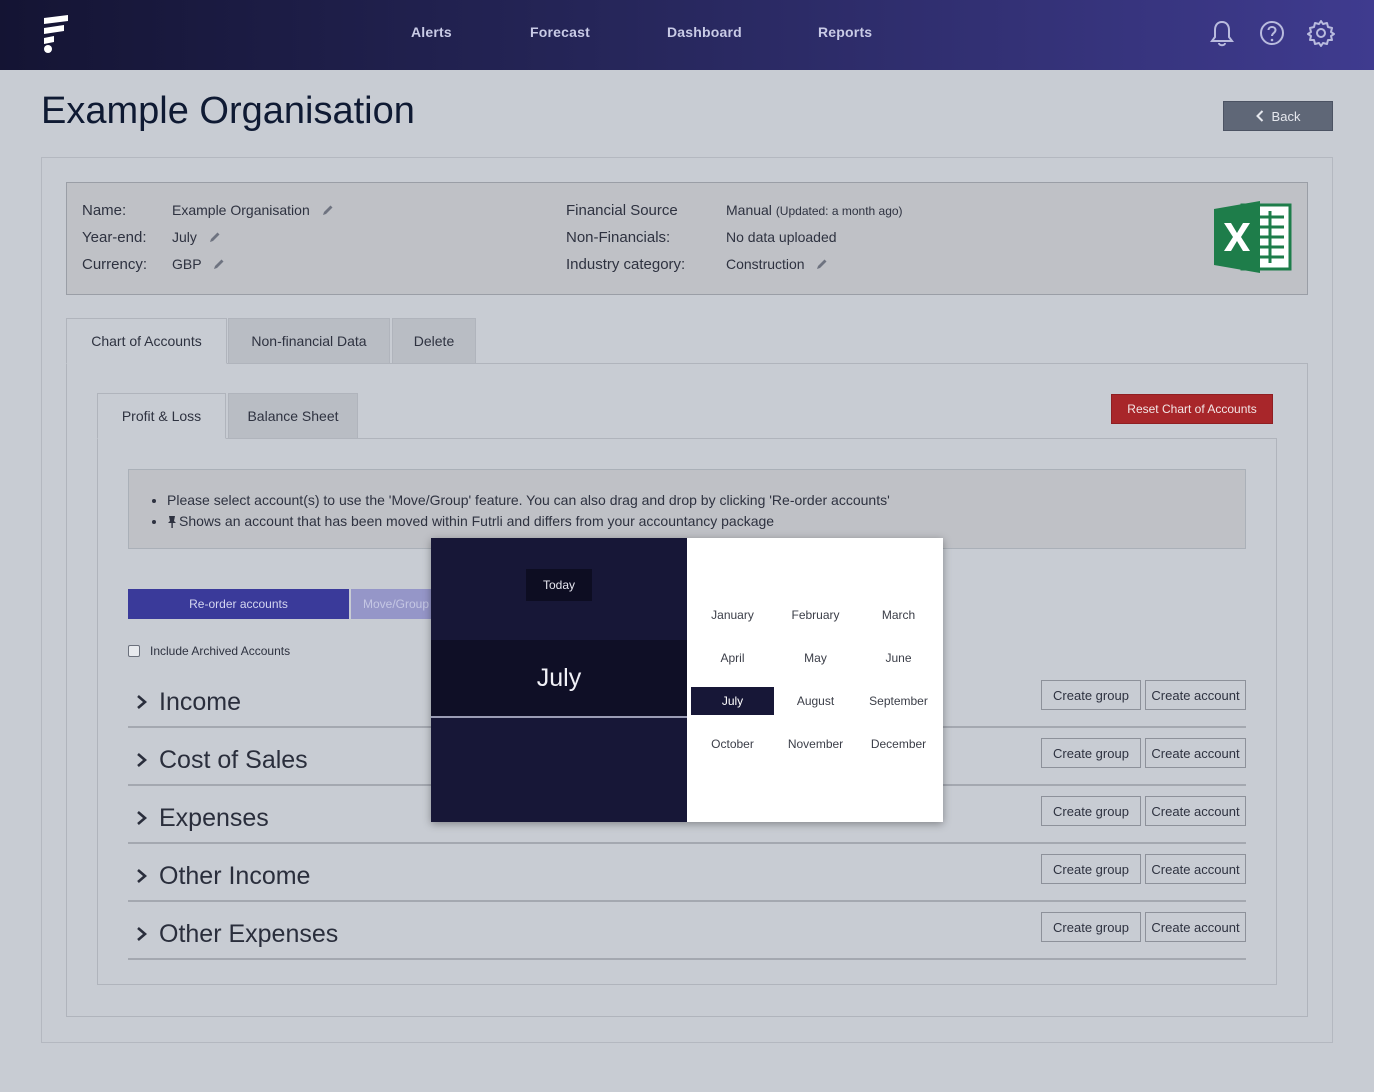 This screenshot has width=1374, height=1092. I want to click on financial-source-value: Manual (Updated: a month ago), so click(814, 210).